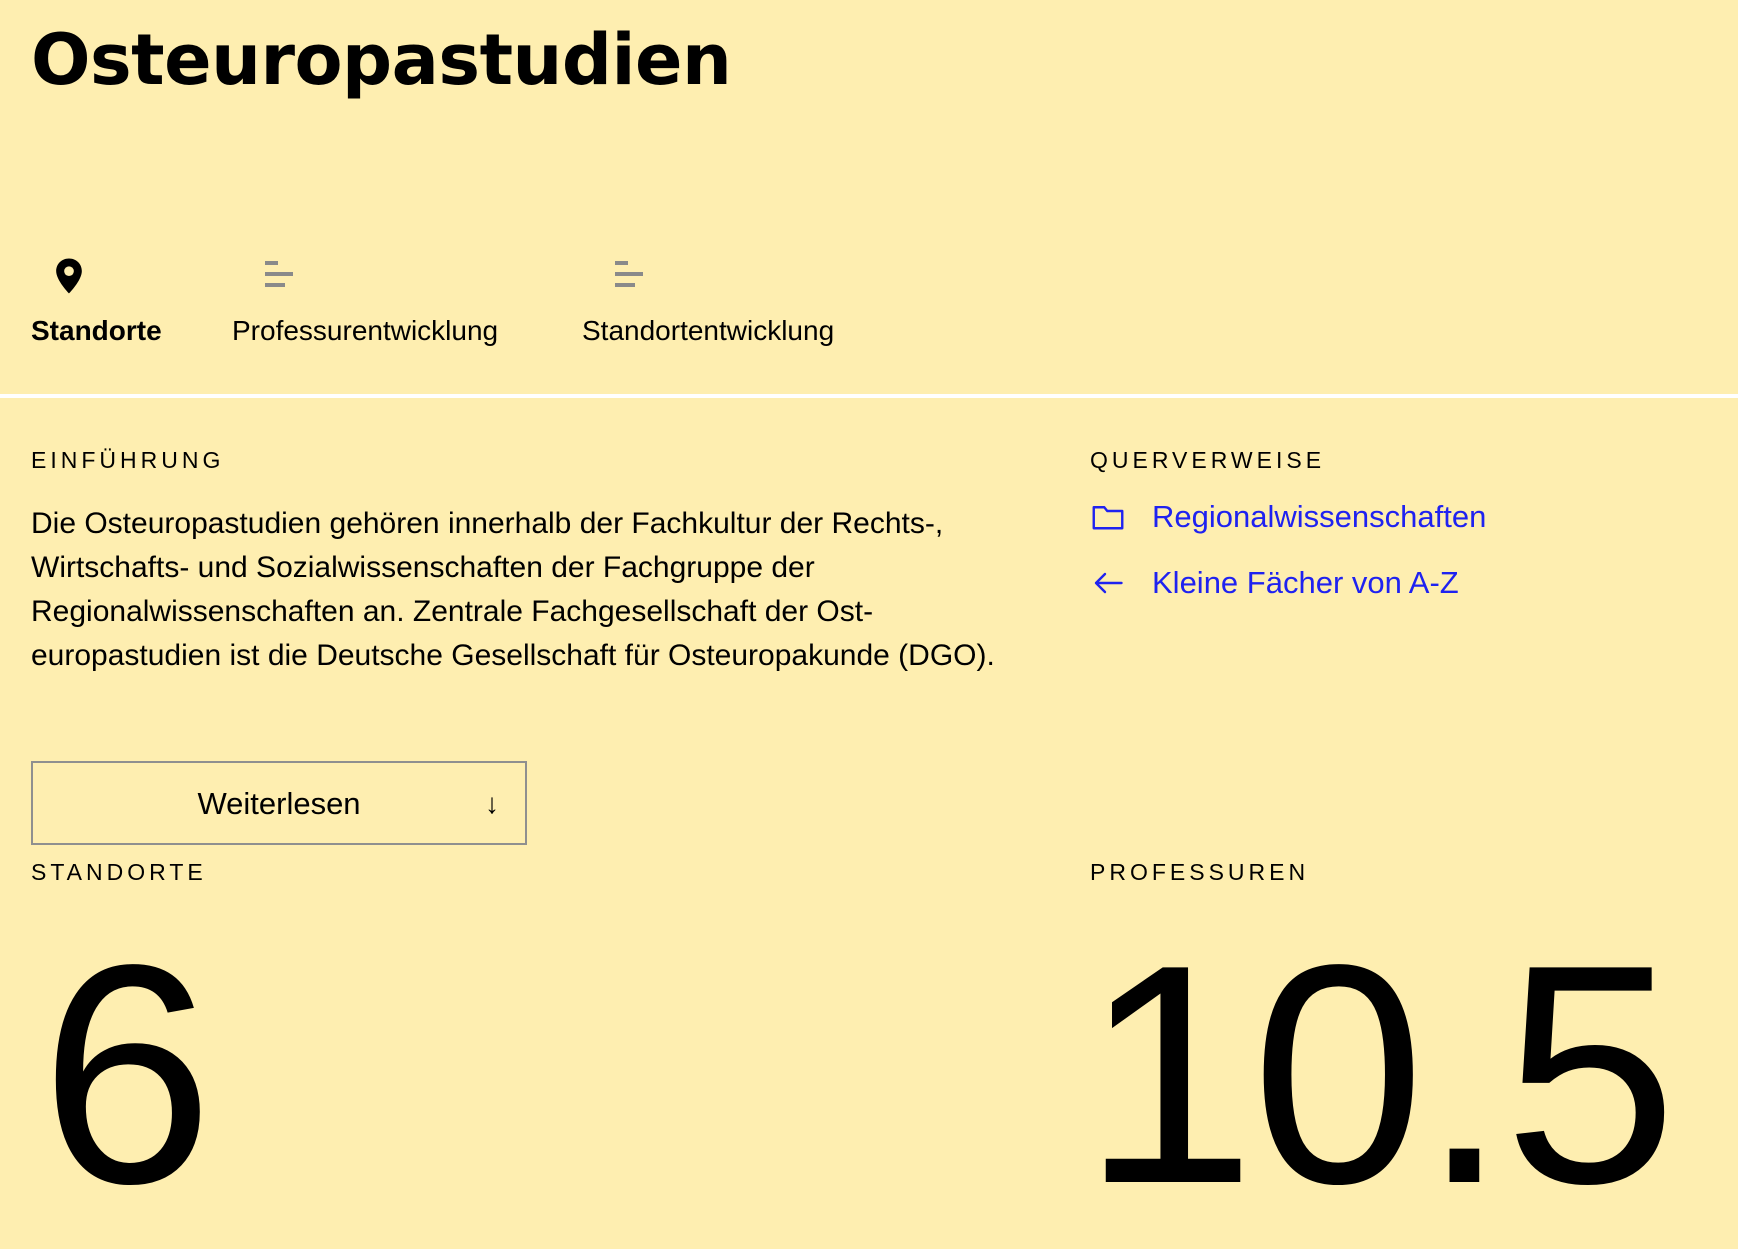  I want to click on stat-professuren-value: 10.5, so click(1379, 1075).